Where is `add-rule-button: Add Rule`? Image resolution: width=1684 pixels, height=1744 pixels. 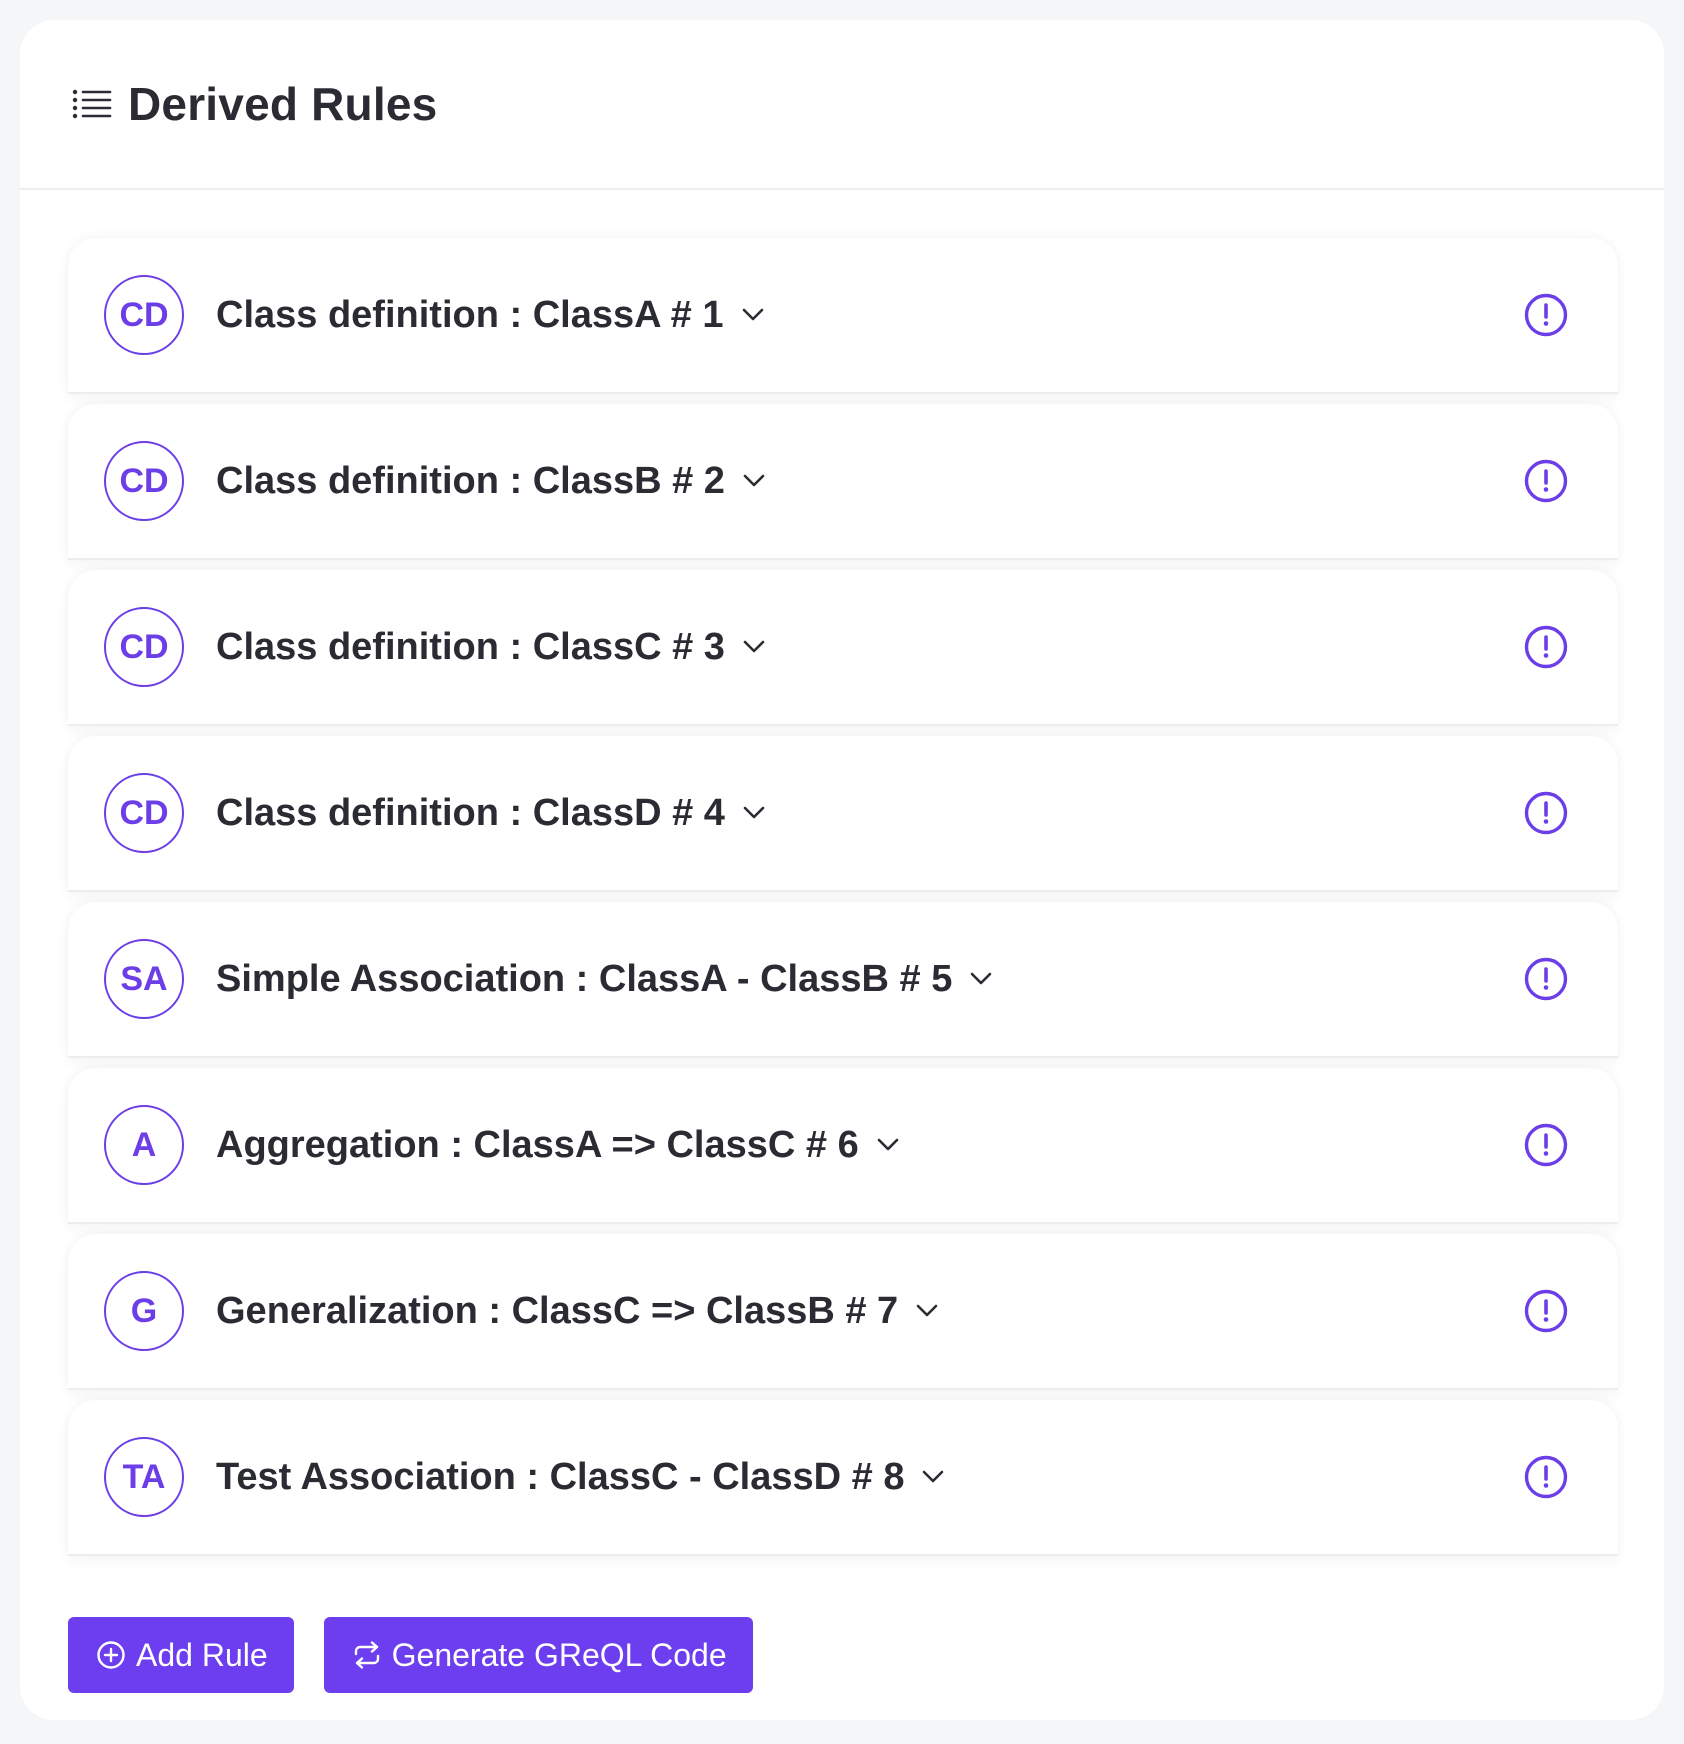 add-rule-button: Add Rule is located at coordinates (181, 1655).